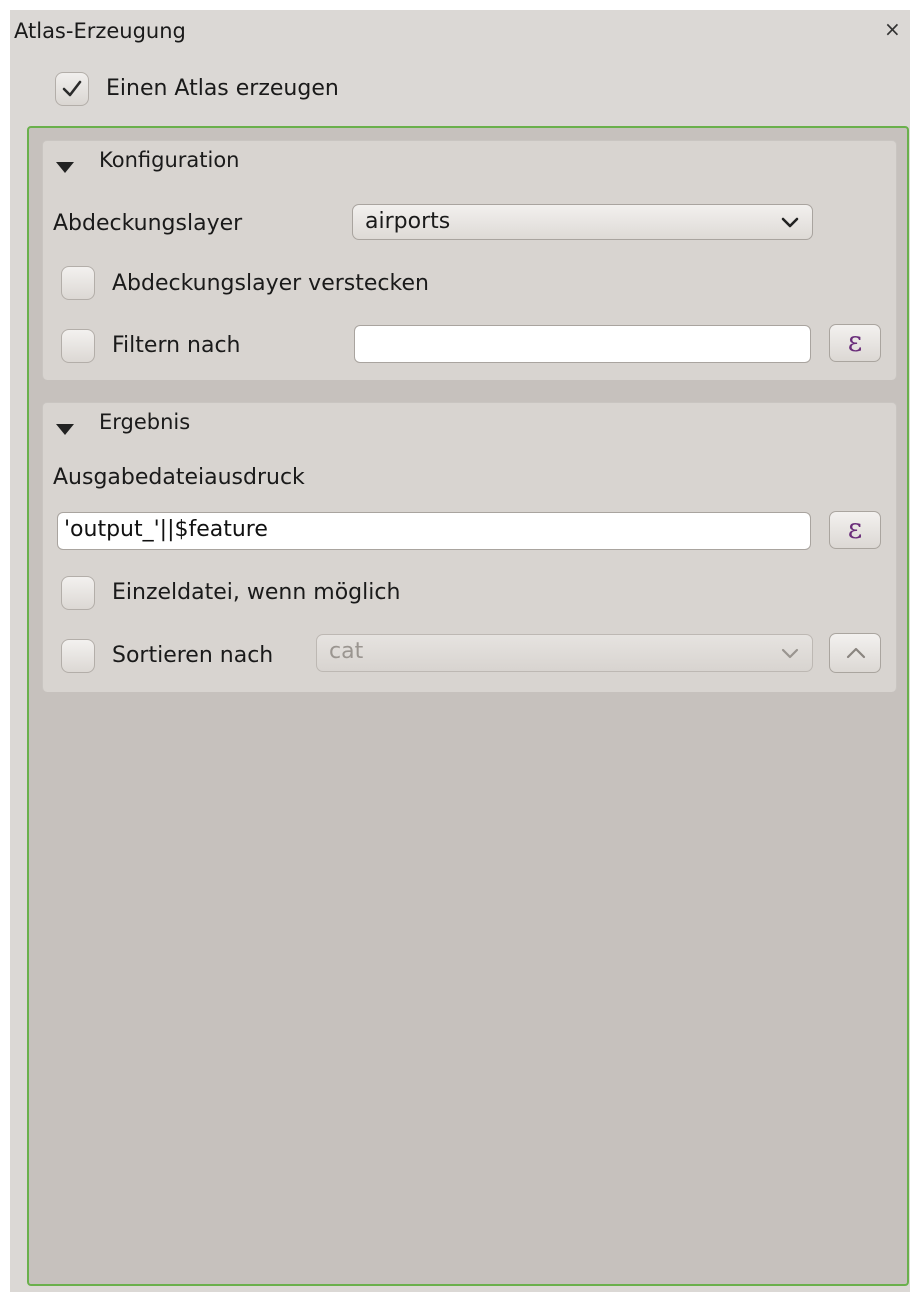 Image resolution: width=910 pixels, height=1292 pixels. What do you see at coordinates (144, 422) in the screenshot?
I see `output-title: Ergebnis` at bounding box center [144, 422].